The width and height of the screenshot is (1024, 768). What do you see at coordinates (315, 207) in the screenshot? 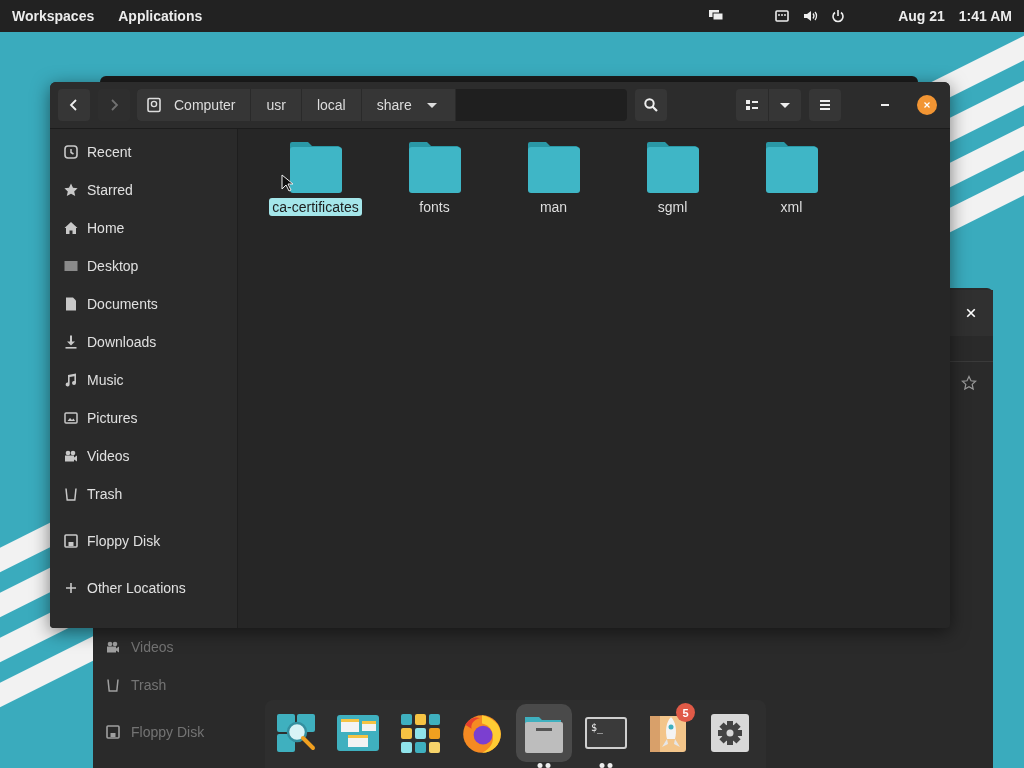
I see `folder-name: ca-certificates` at bounding box center [315, 207].